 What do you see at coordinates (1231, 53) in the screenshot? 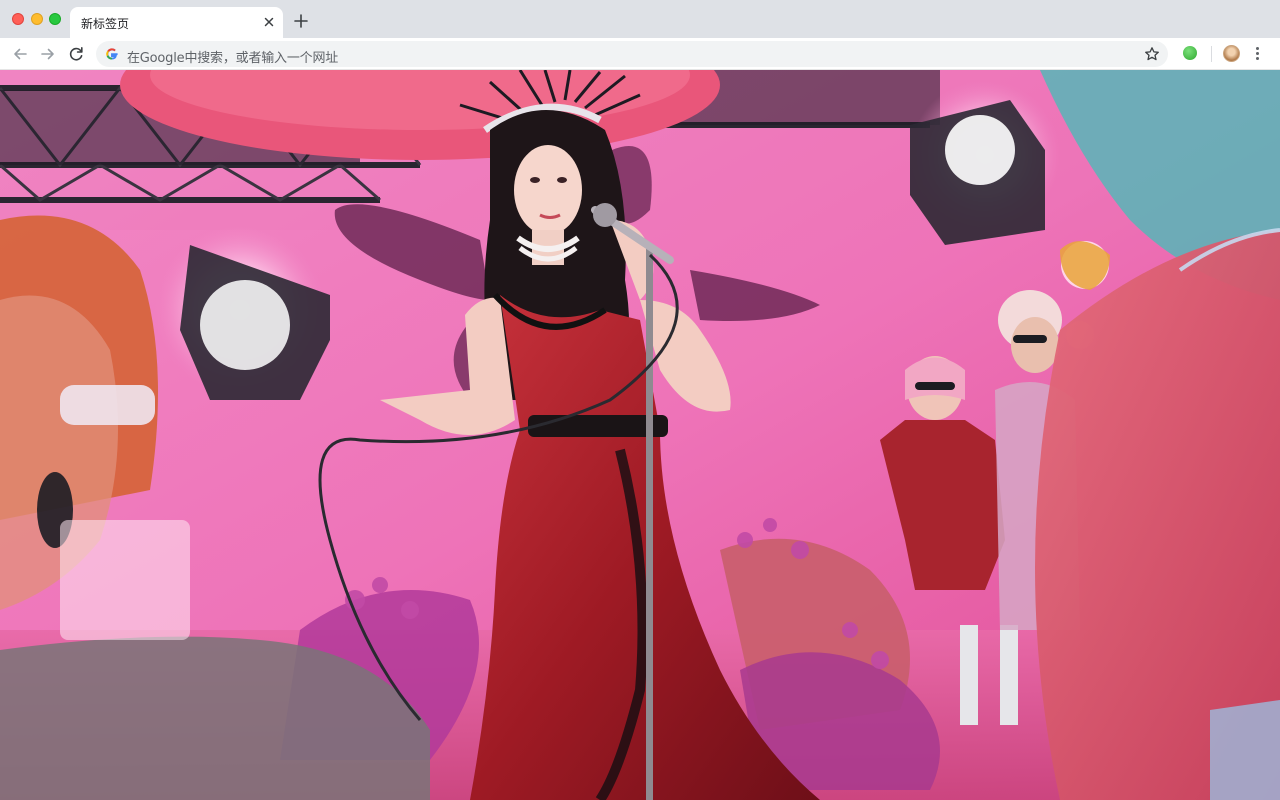
I see `profile-avatar` at bounding box center [1231, 53].